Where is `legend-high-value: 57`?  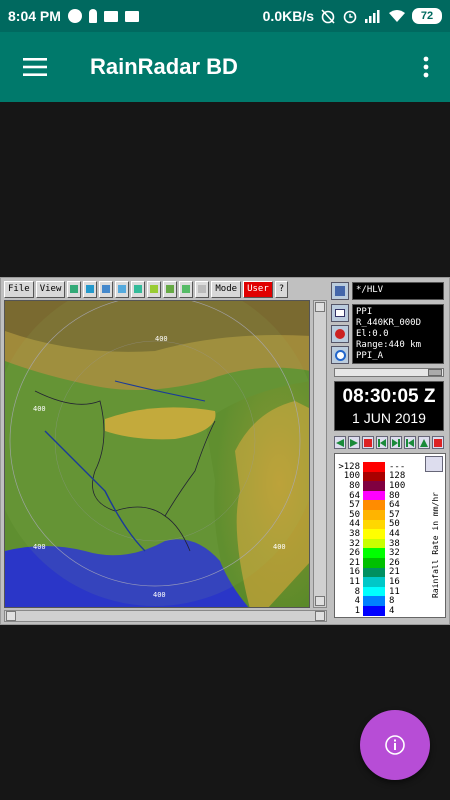 legend-high-value: 57 is located at coordinates (394, 514).